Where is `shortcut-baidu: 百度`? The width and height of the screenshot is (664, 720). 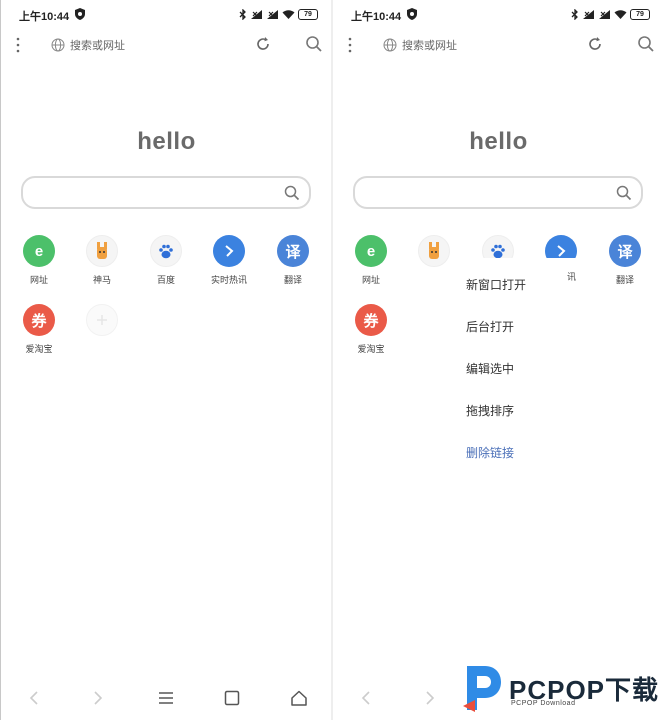
shortcut-baidu: 百度 is located at coordinates (166, 260).